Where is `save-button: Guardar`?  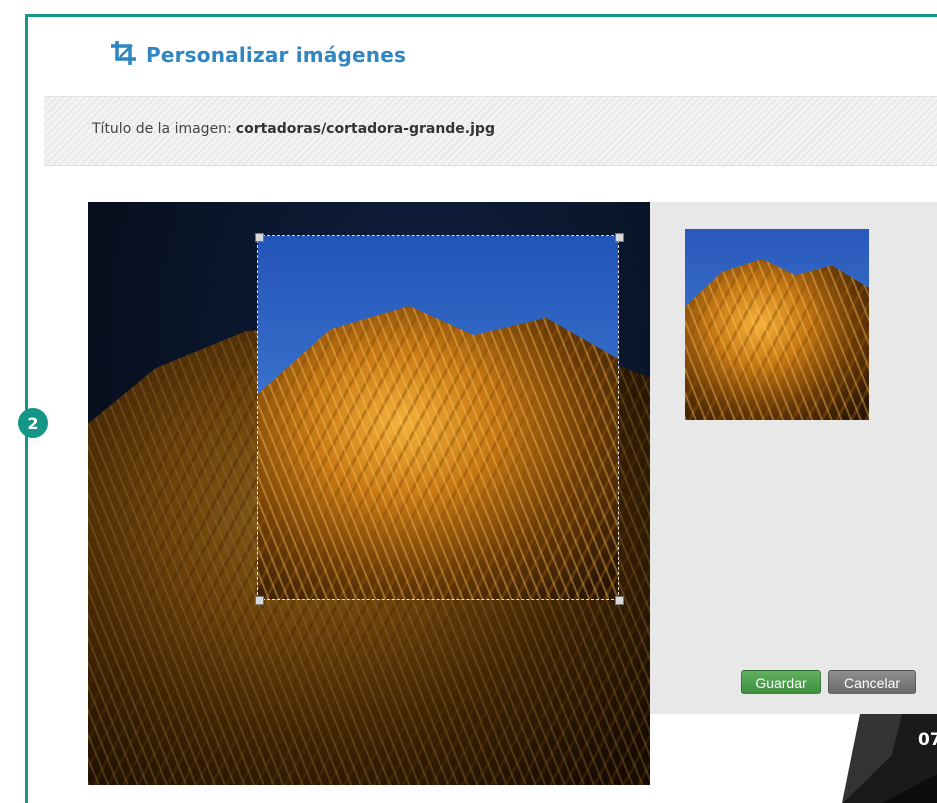
save-button: Guardar is located at coordinates (781, 682).